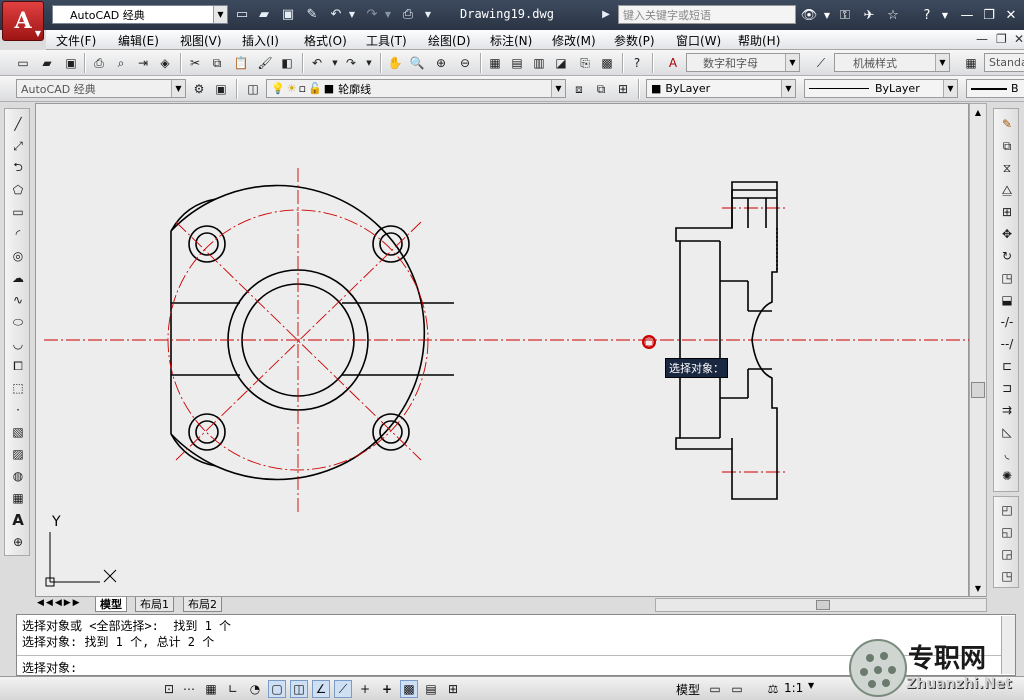 The image size is (1024, 700). Describe the element at coordinates (201, 40) in the screenshot. I see `menu-view: 视图(V)` at that location.